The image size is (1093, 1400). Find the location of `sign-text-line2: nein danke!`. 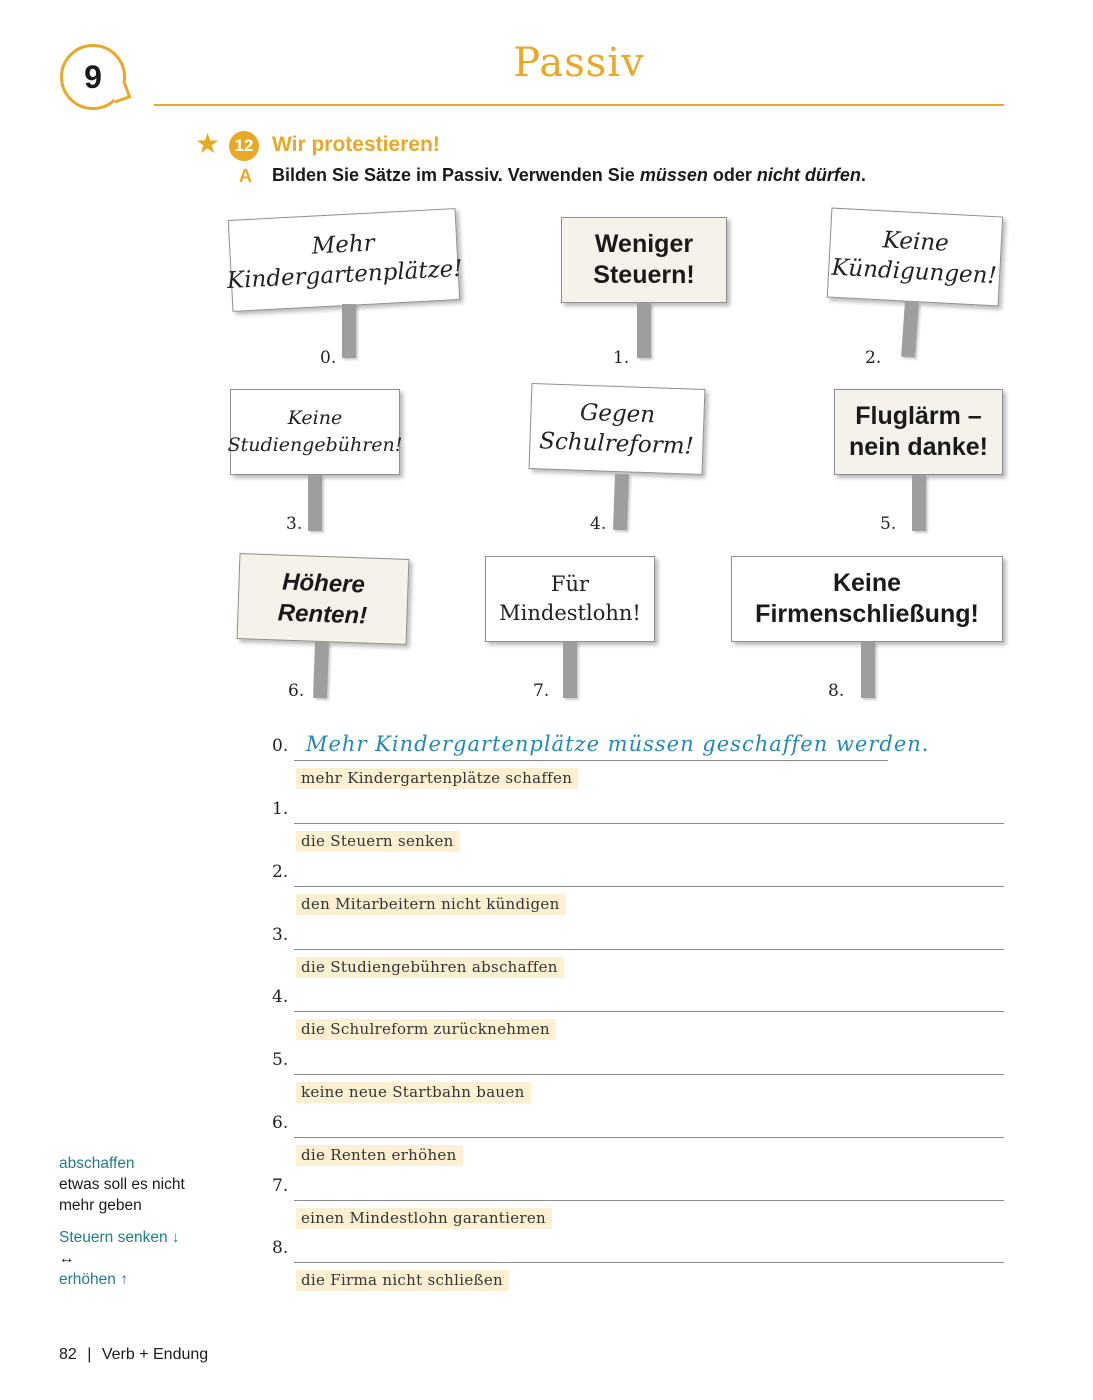

sign-text-line2: nein danke! is located at coordinates (918, 447).